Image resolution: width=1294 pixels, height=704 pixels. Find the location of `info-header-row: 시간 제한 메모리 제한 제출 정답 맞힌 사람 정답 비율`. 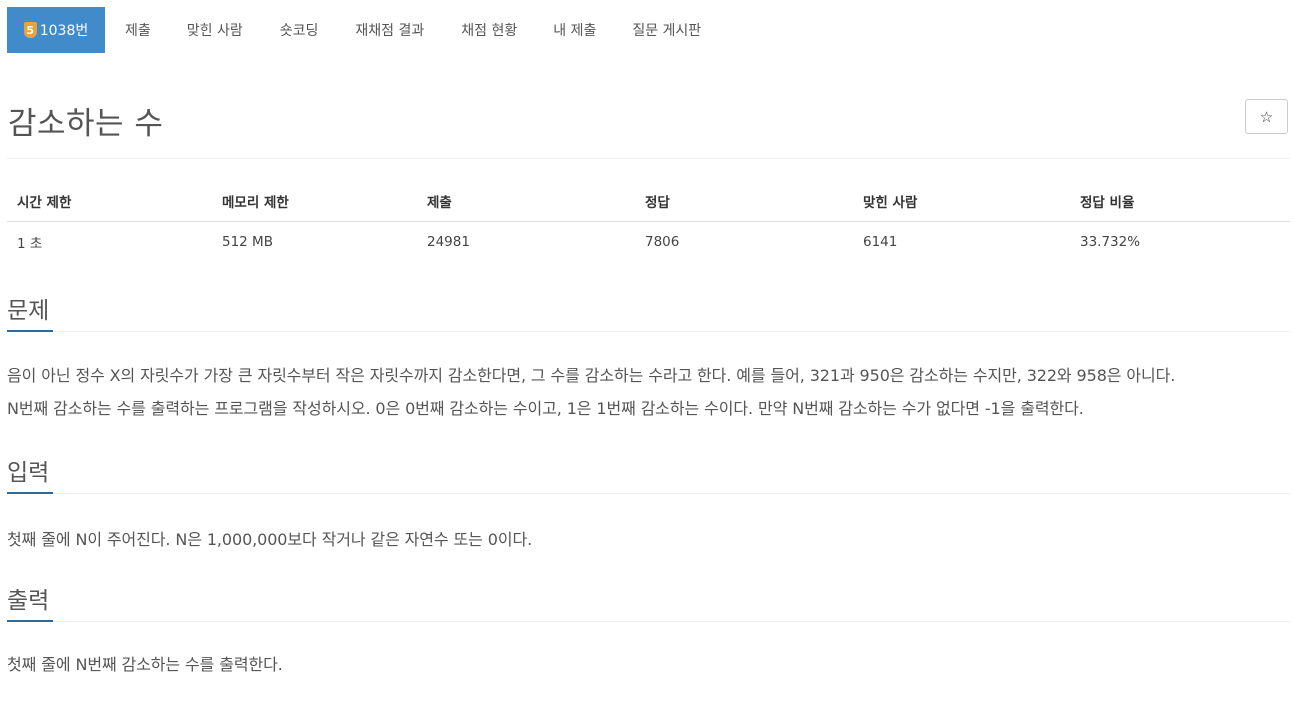

info-header-row: 시간 제한 메모리 제한 제출 정답 맞힌 사람 정답 비율 is located at coordinates (648, 201).